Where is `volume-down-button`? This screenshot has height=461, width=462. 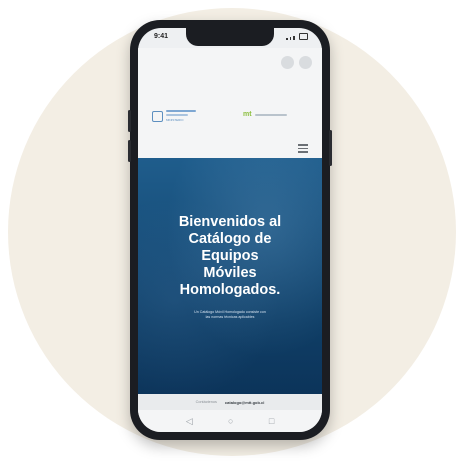
volume-down-button is located at coordinates (129, 151).